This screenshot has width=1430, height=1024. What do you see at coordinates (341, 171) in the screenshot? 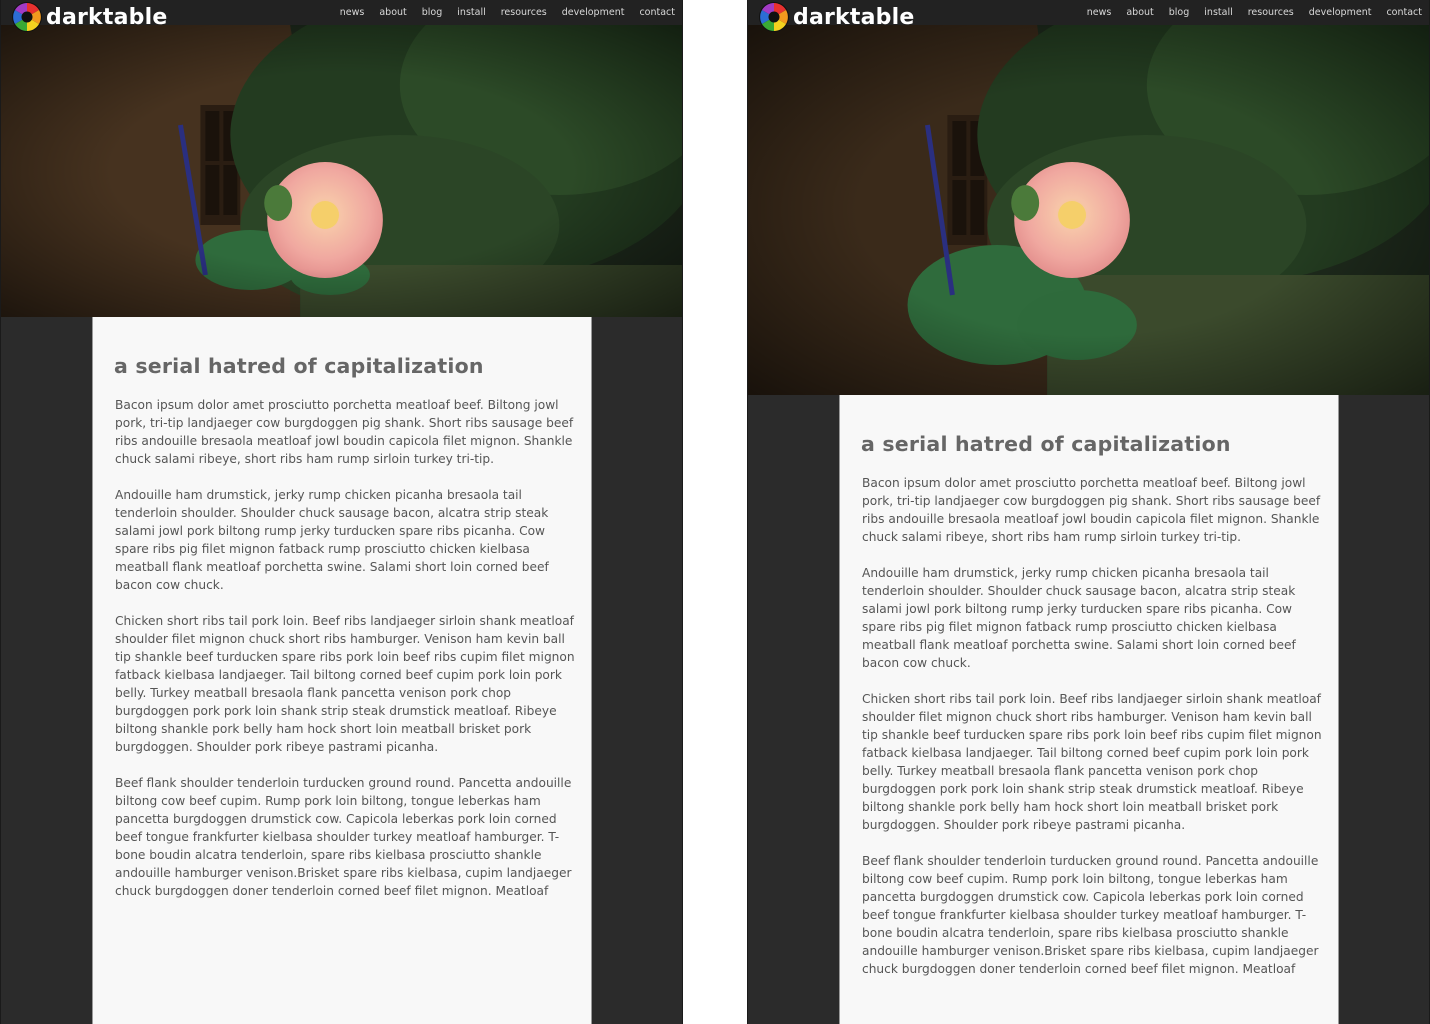
I see `hero-image` at bounding box center [341, 171].